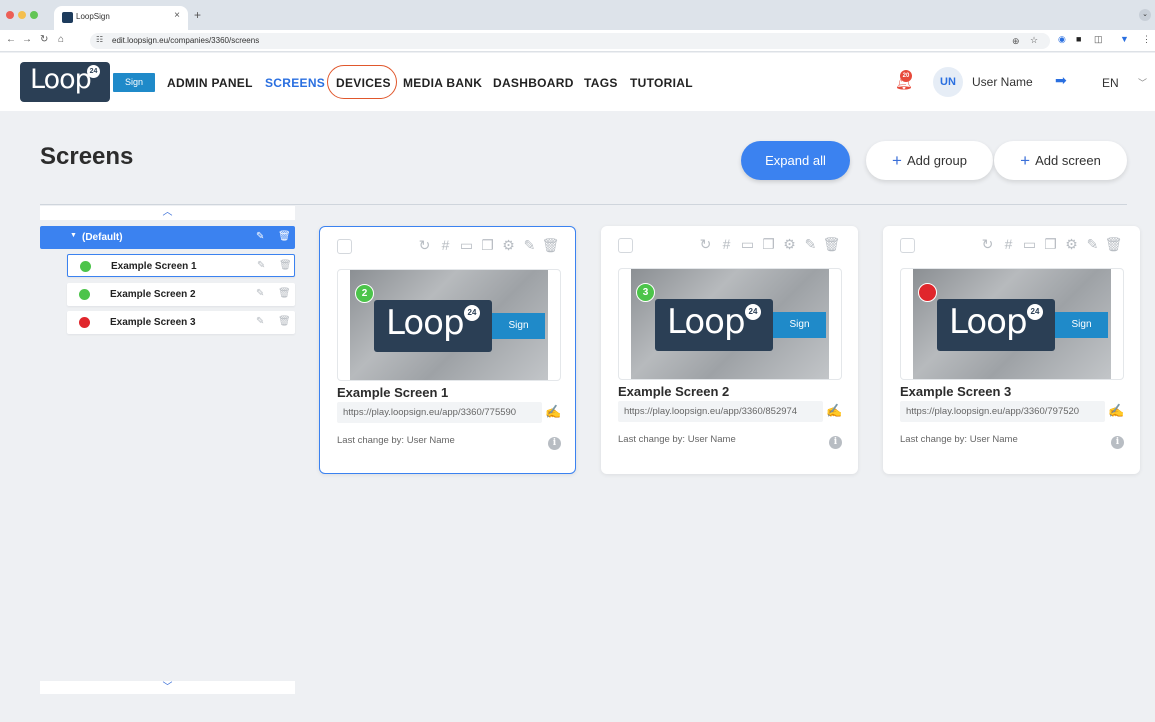 Image resolution: width=1155 pixels, height=722 pixels. Describe the element at coordinates (11, 39) in the screenshot. I see `back-icon: ←` at that location.